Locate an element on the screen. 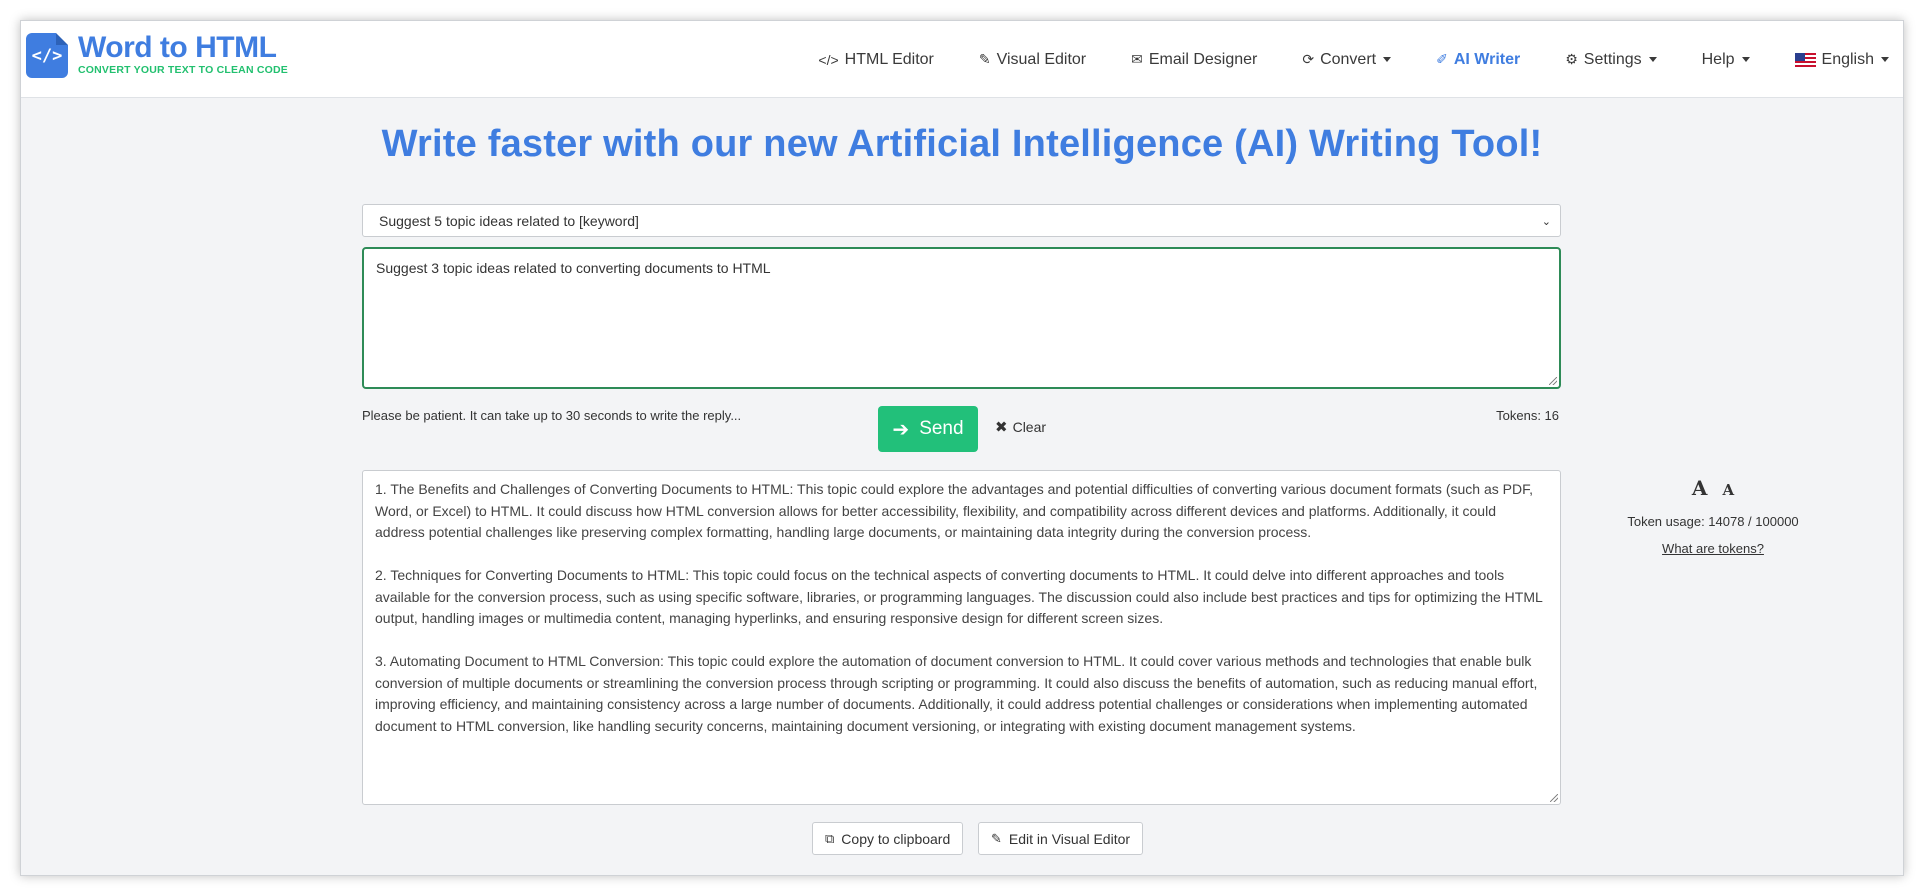 The height and width of the screenshot is (895, 1924). us-flag-icon is located at coordinates (1805, 59).